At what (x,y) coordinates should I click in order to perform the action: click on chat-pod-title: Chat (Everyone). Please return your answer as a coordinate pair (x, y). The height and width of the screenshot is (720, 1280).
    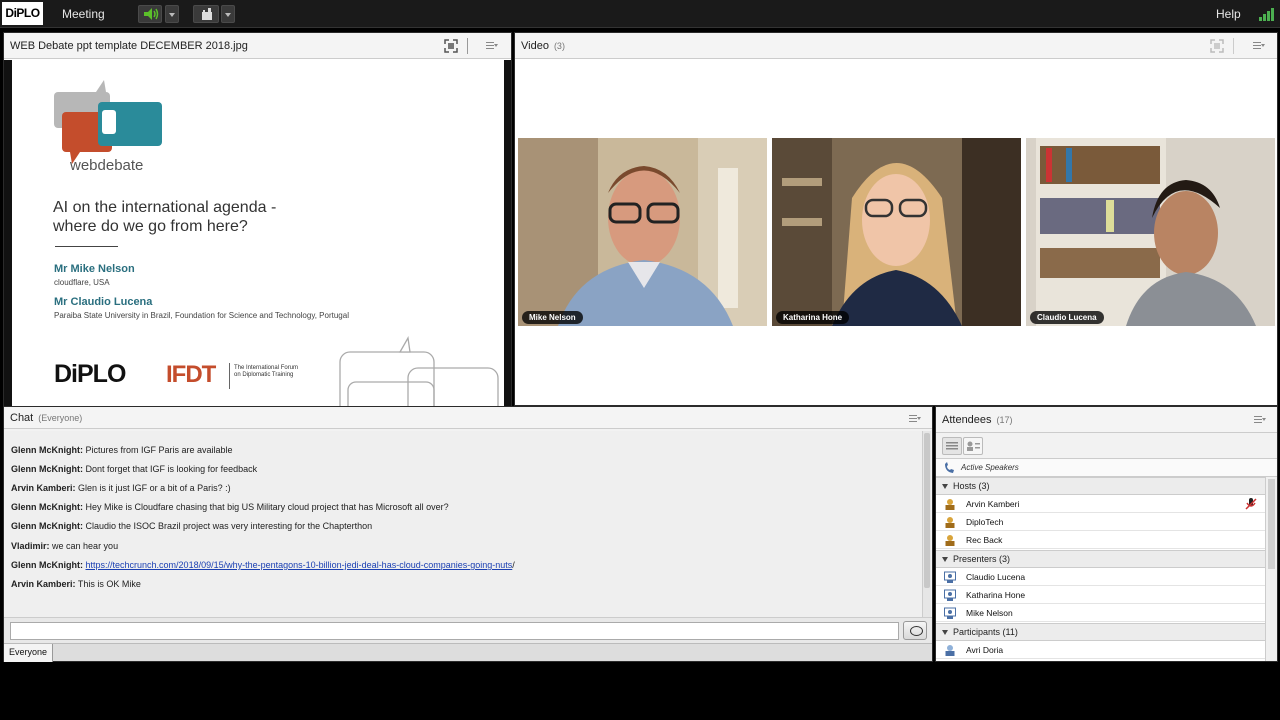
    Looking at the image, I should click on (46, 418).